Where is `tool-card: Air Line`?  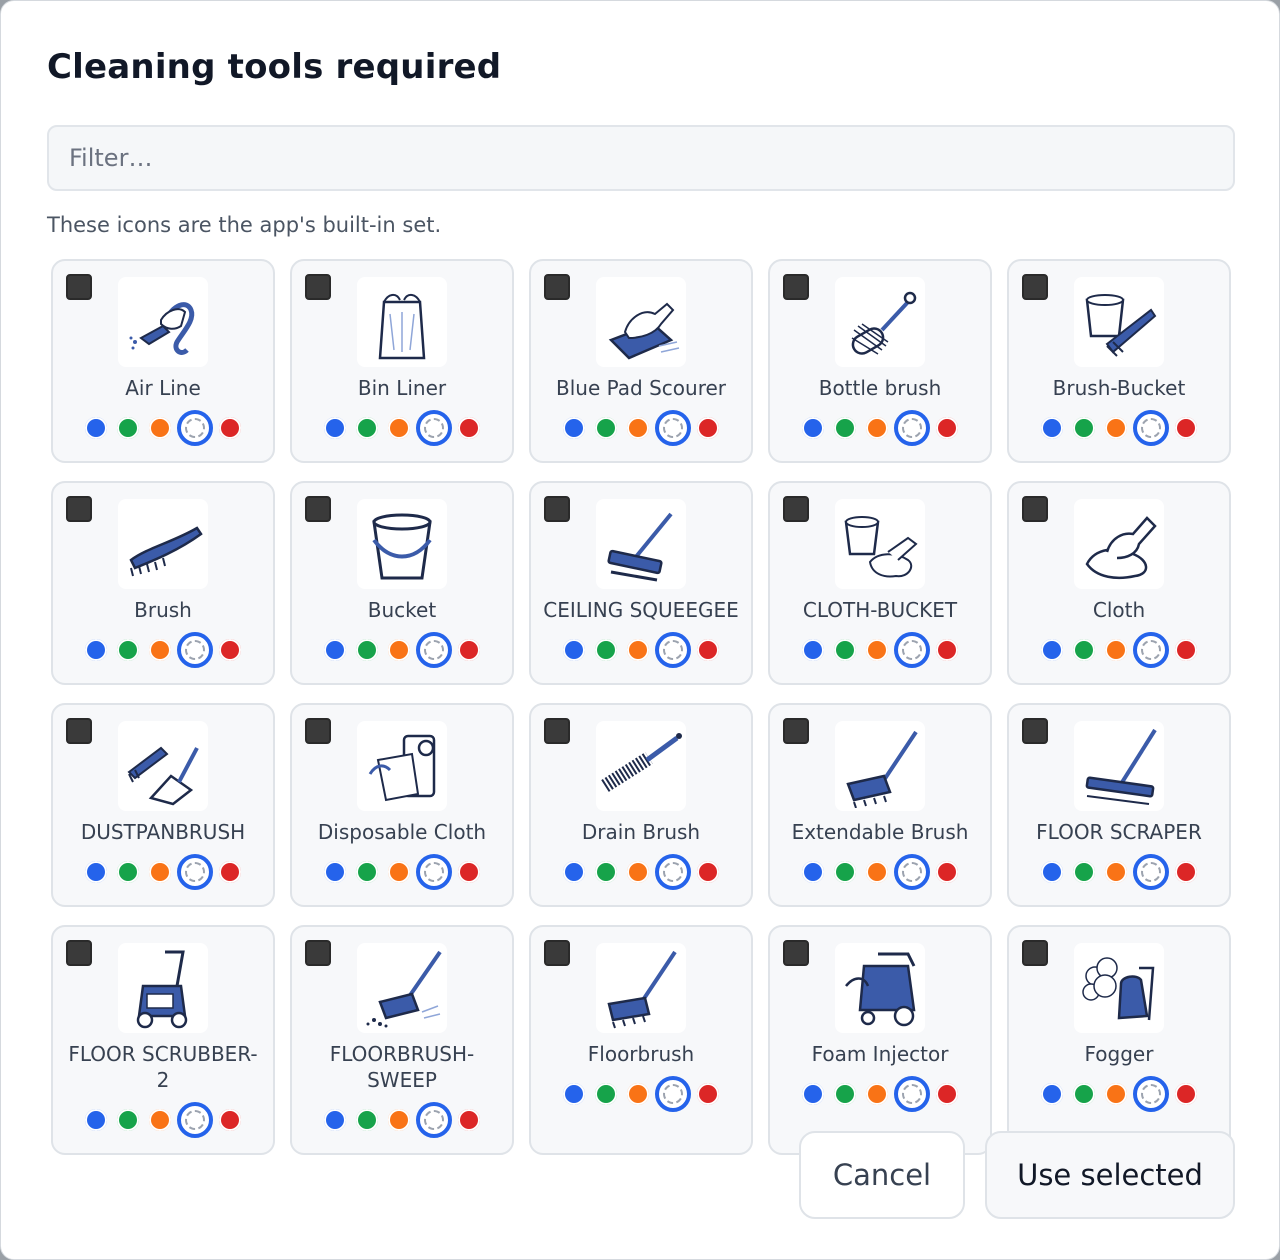 tool-card: Air Line is located at coordinates (163, 361).